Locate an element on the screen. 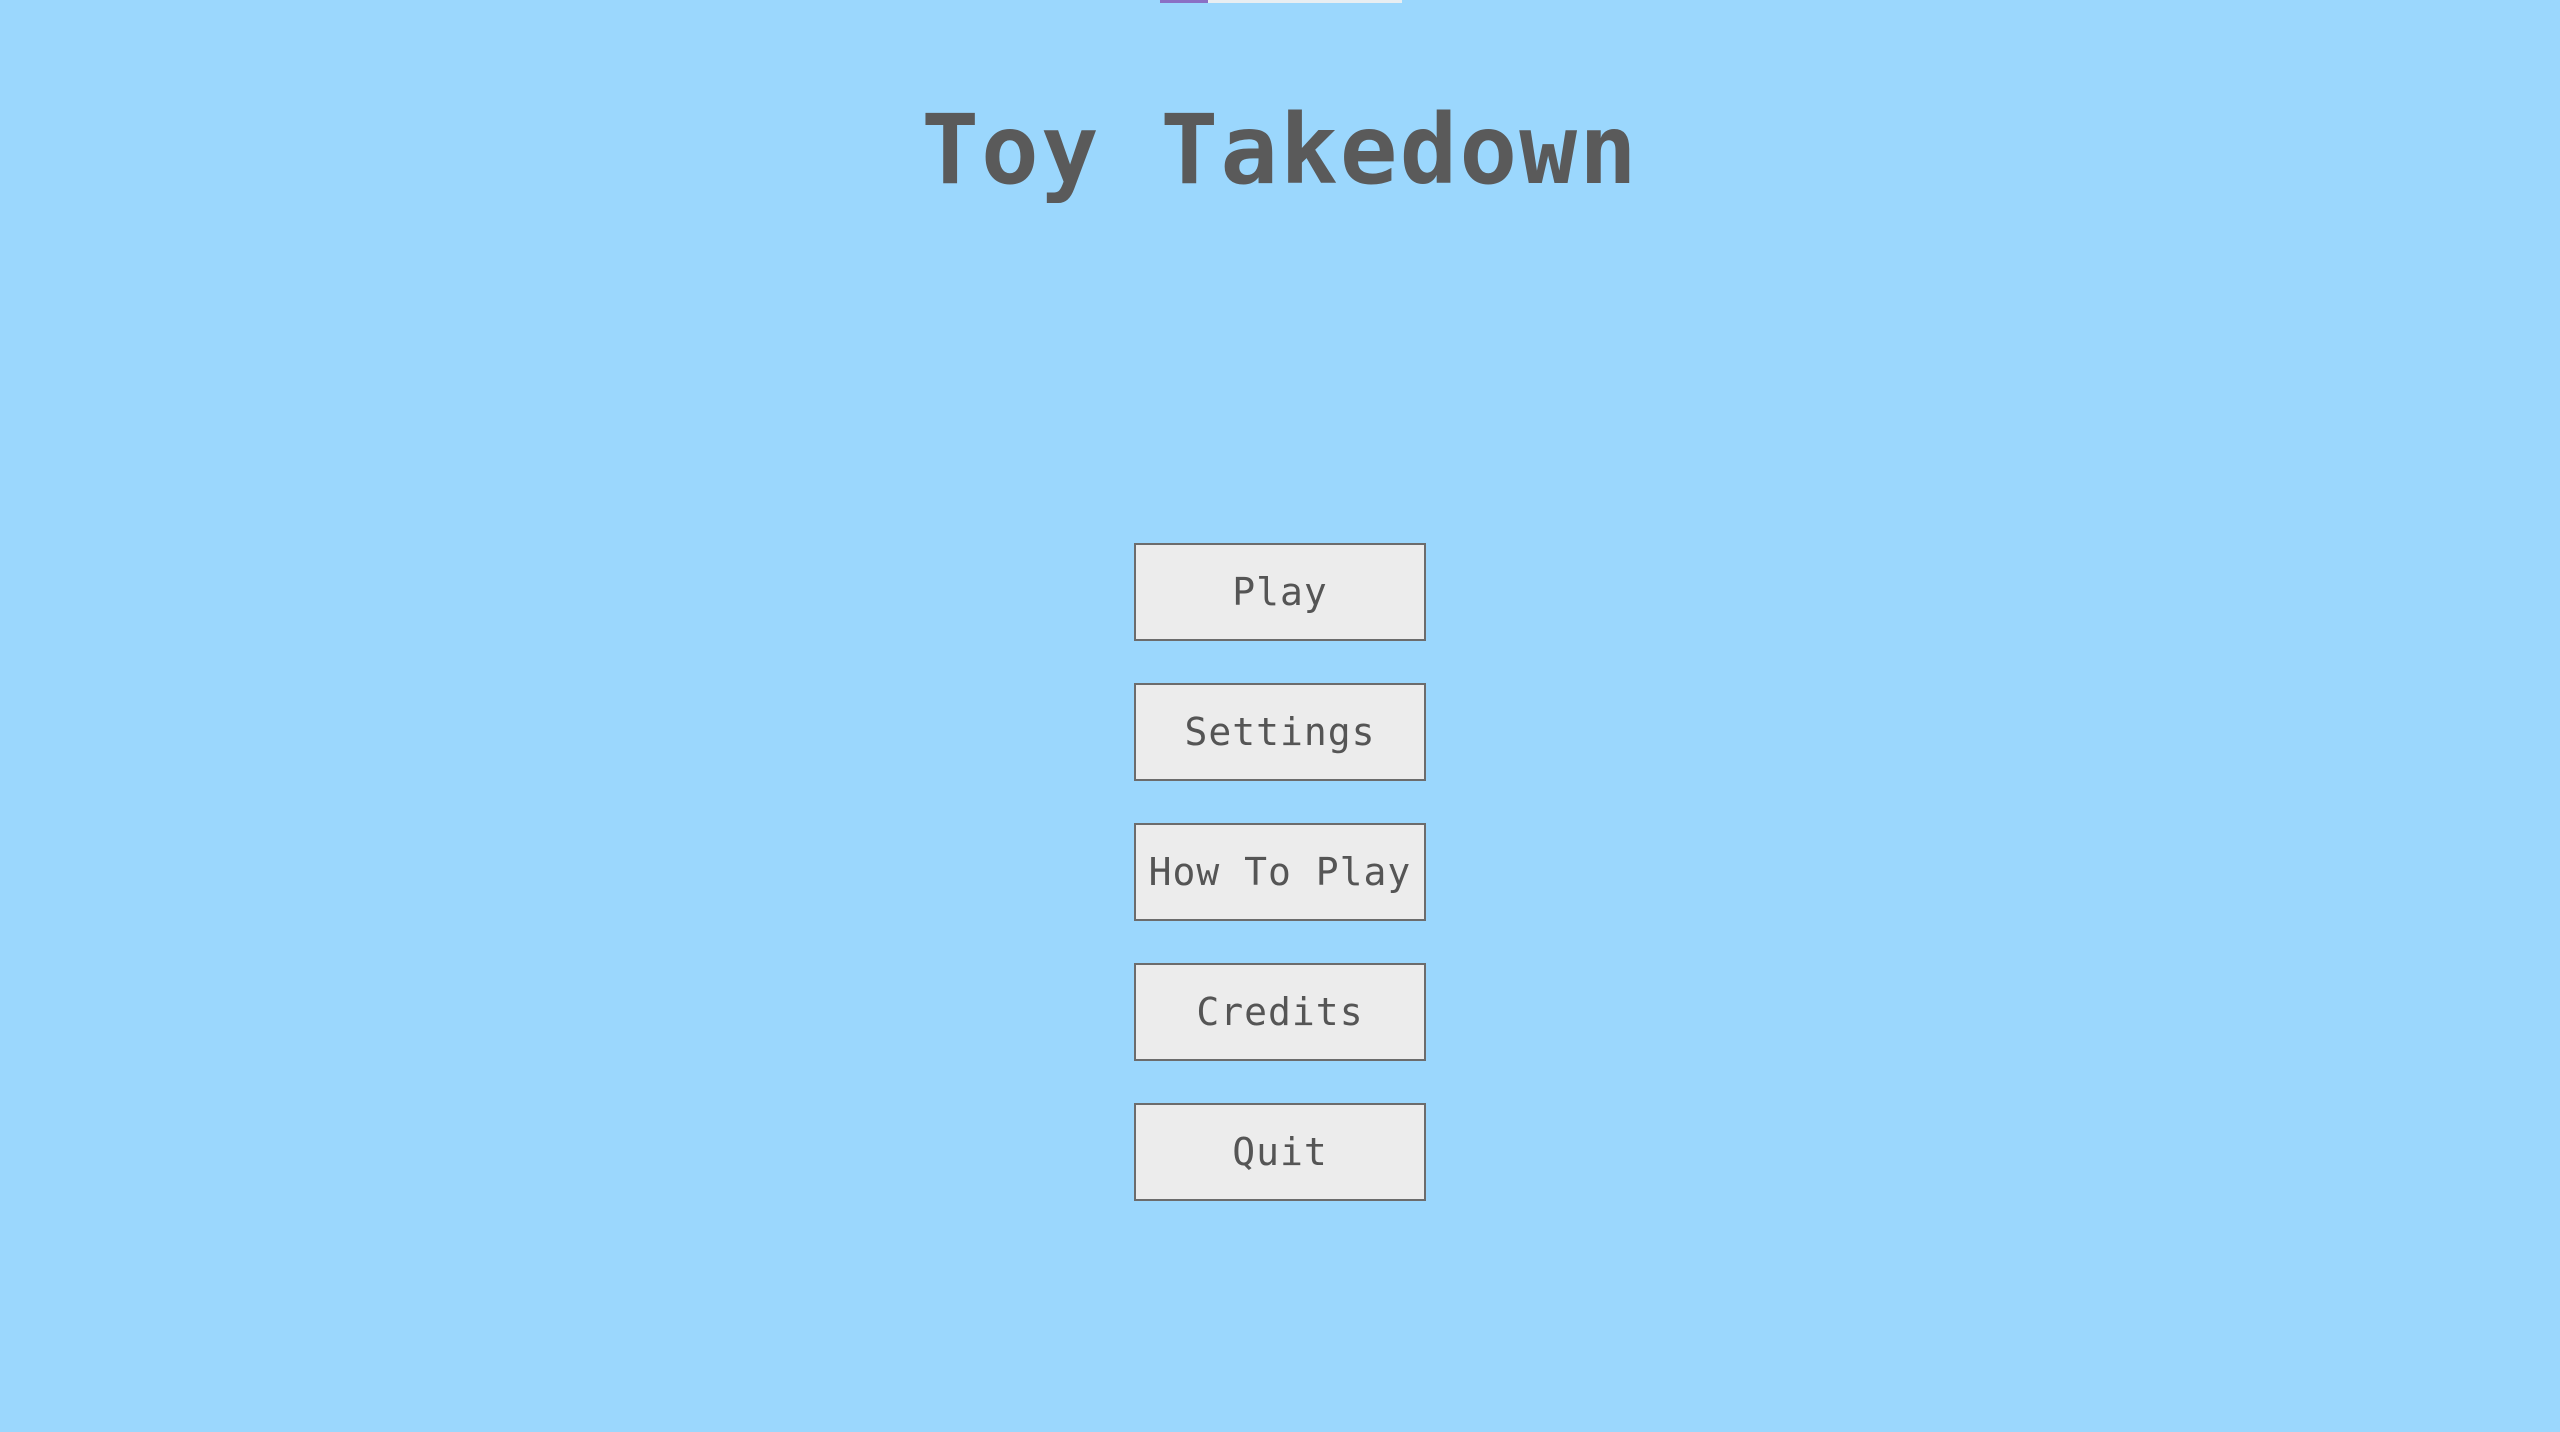 The height and width of the screenshot is (1432, 2560). settings-button: Settings is located at coordinates (1280, 732).